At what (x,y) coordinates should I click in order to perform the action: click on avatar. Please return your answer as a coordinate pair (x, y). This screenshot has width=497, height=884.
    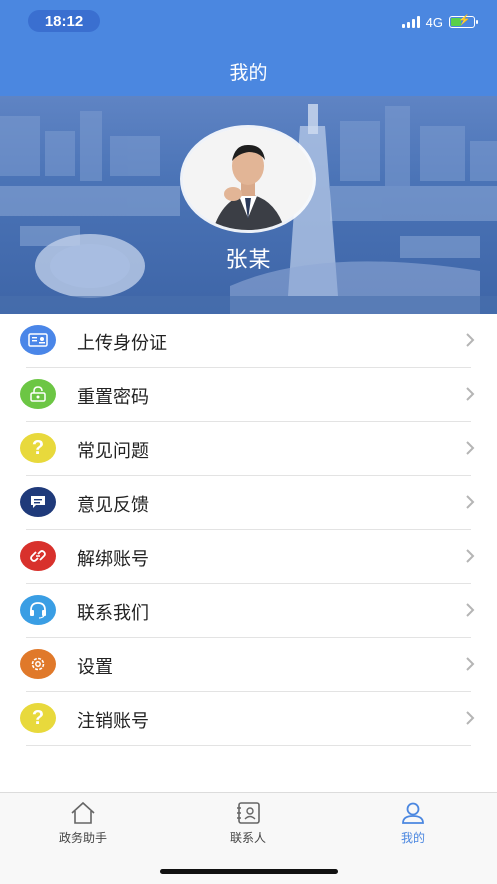
    Looking at the image, I should click on (248, 179).